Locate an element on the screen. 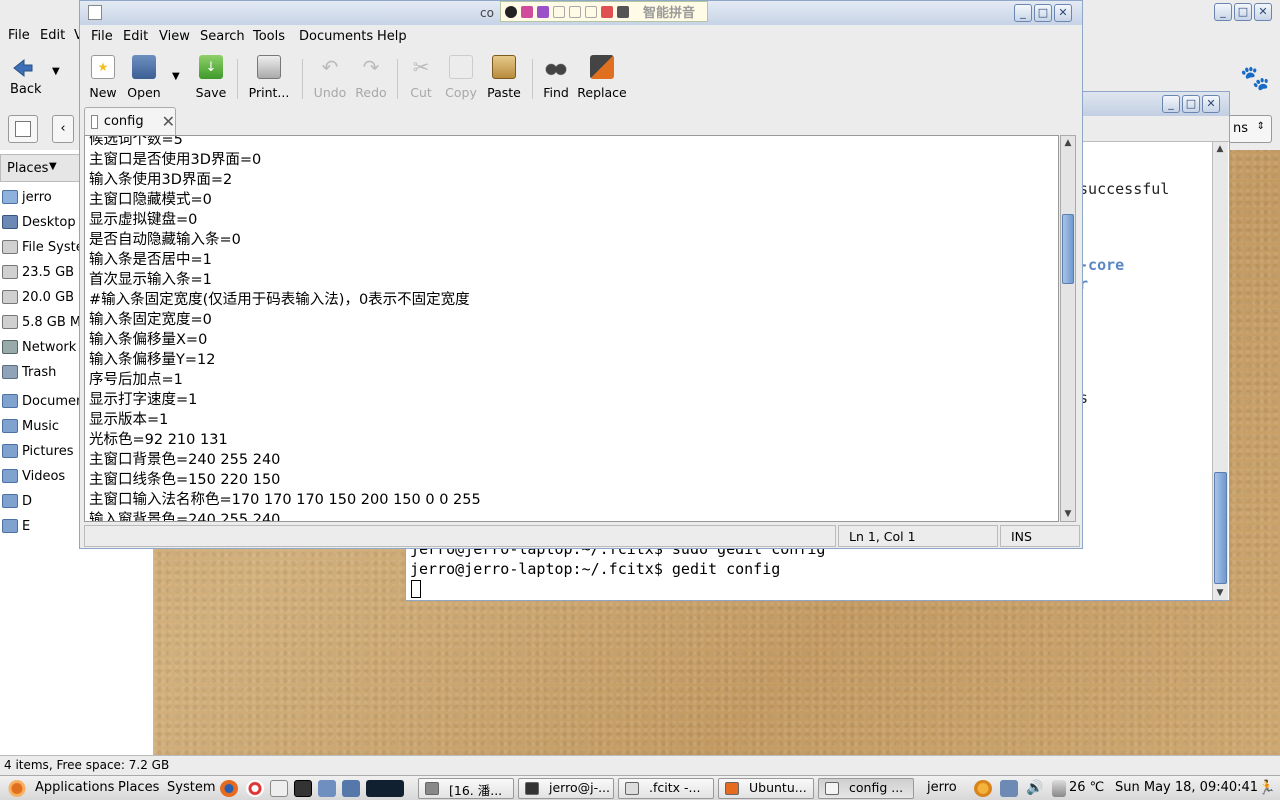 This screenshot has height=800, width=1280. network-icon is located at coordinates (1009, 788).